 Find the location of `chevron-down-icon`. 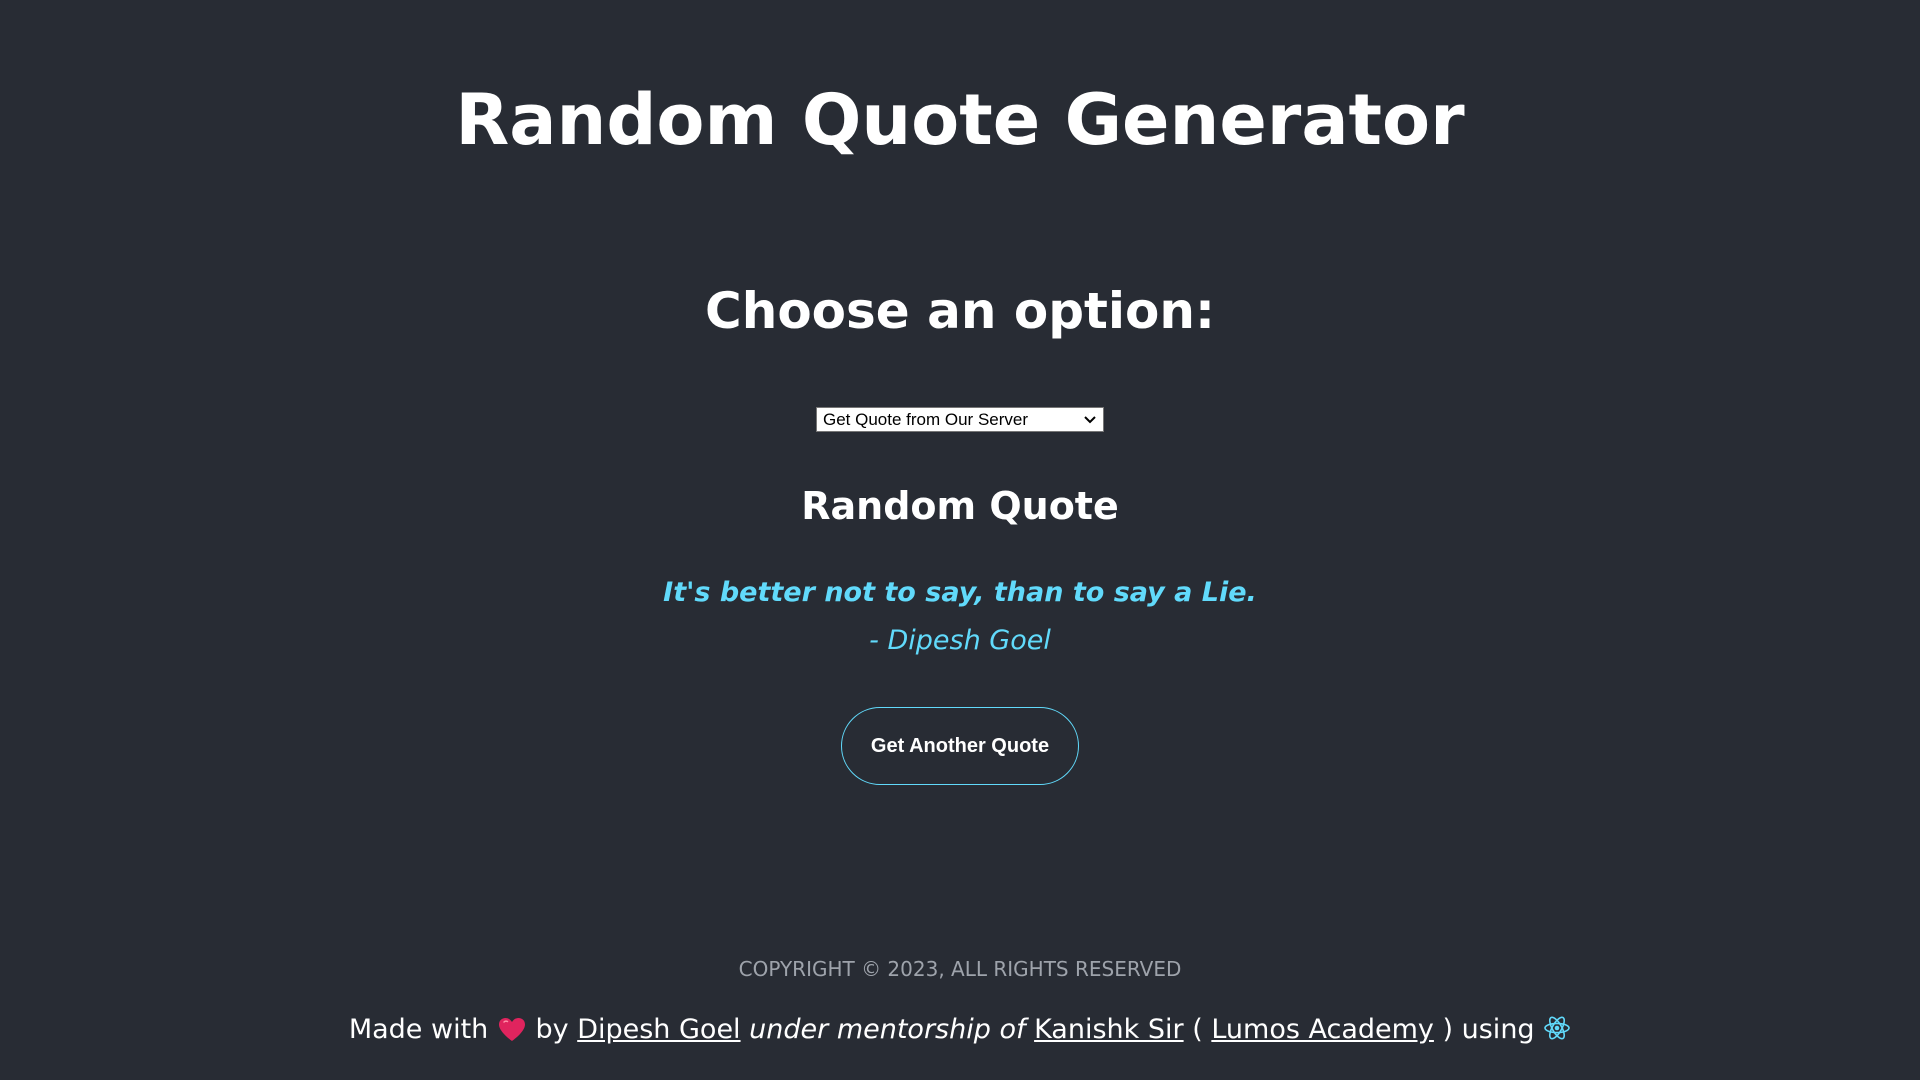

chevron-down-icon is located at coordinates (1090, 419).